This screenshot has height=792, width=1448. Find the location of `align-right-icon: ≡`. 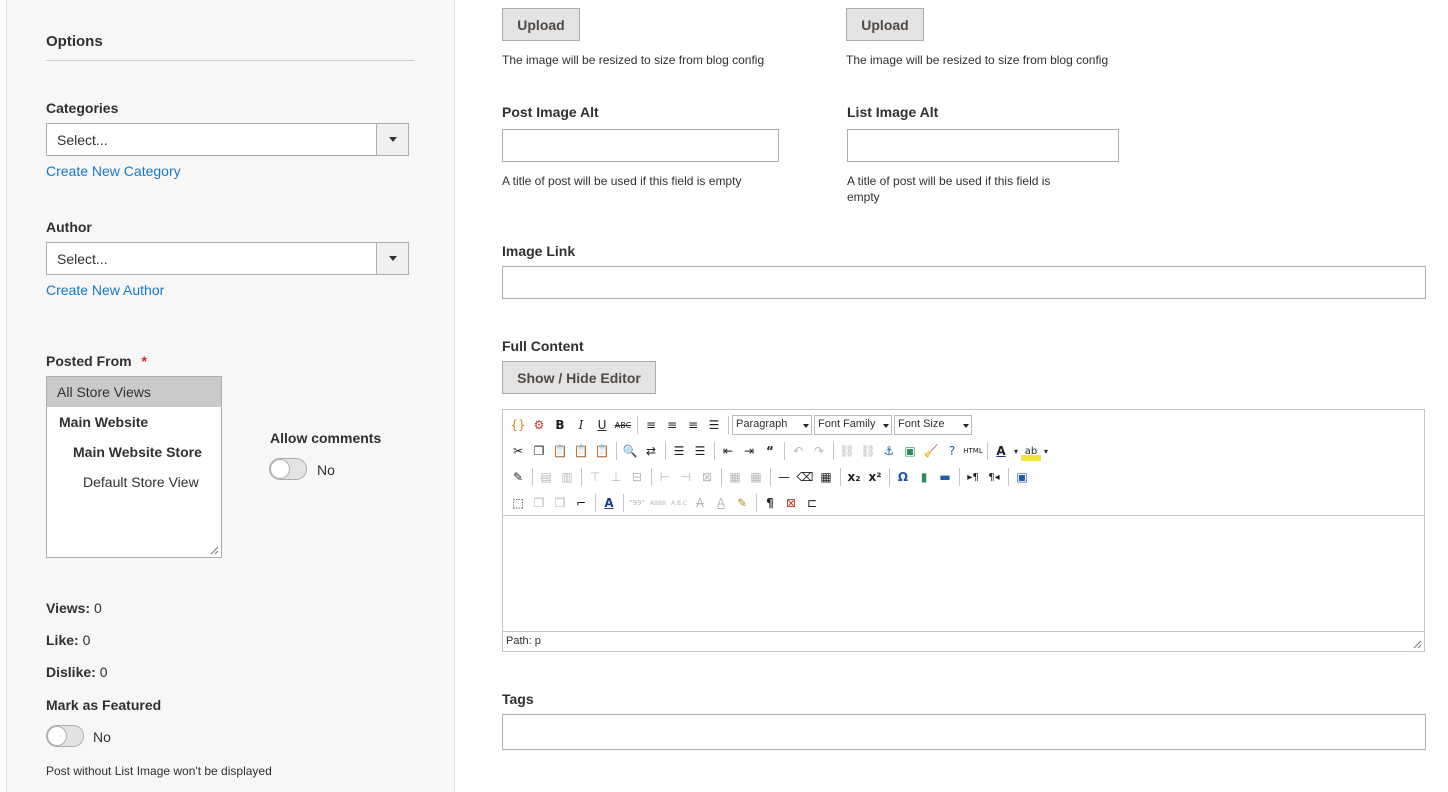

align-right-icon: ≡ is located at coordinates (693, 425).